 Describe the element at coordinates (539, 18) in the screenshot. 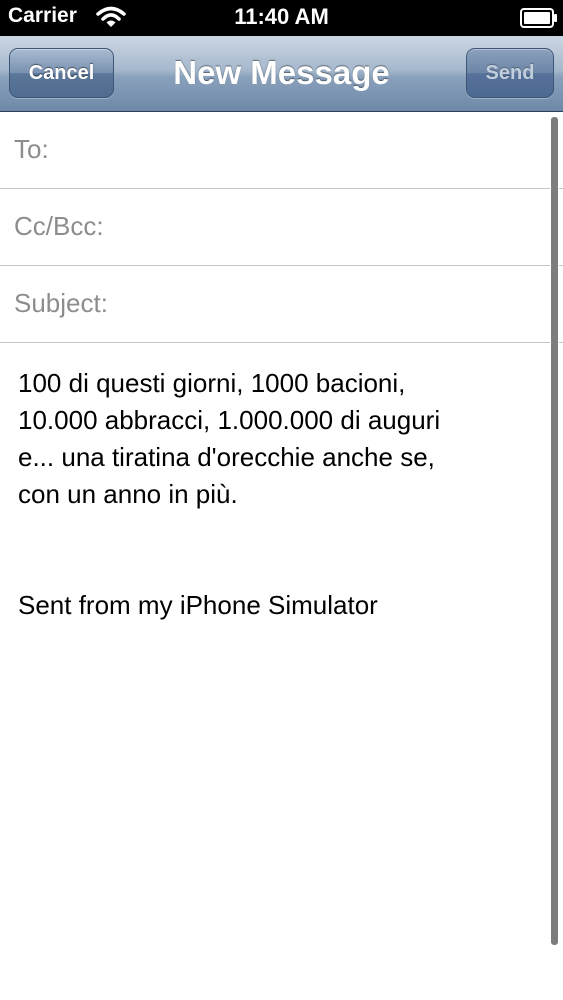

I see `battery-icon` at that location.